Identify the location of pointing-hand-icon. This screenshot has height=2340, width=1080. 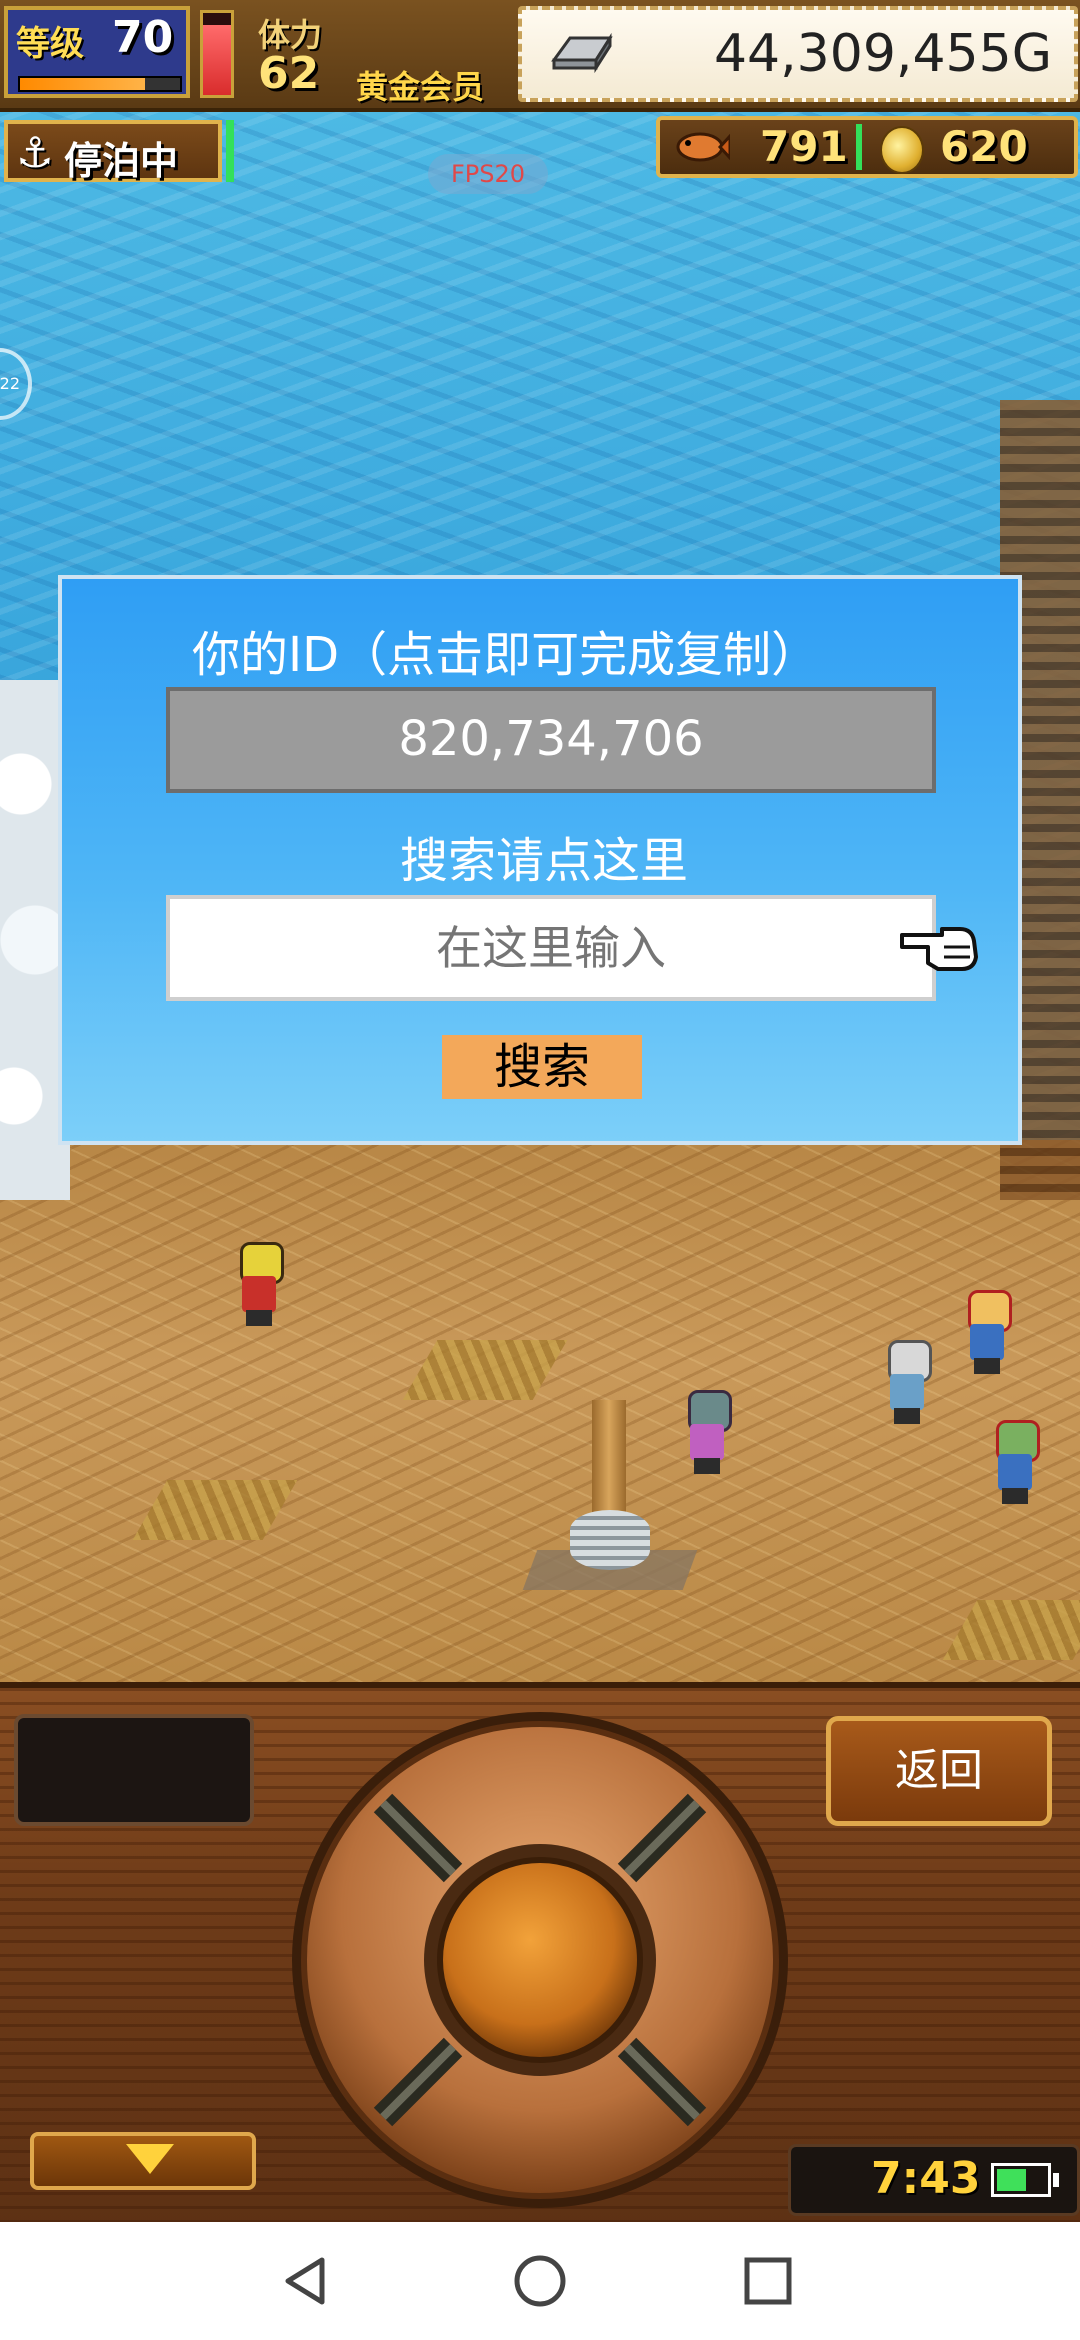
(939, 949).